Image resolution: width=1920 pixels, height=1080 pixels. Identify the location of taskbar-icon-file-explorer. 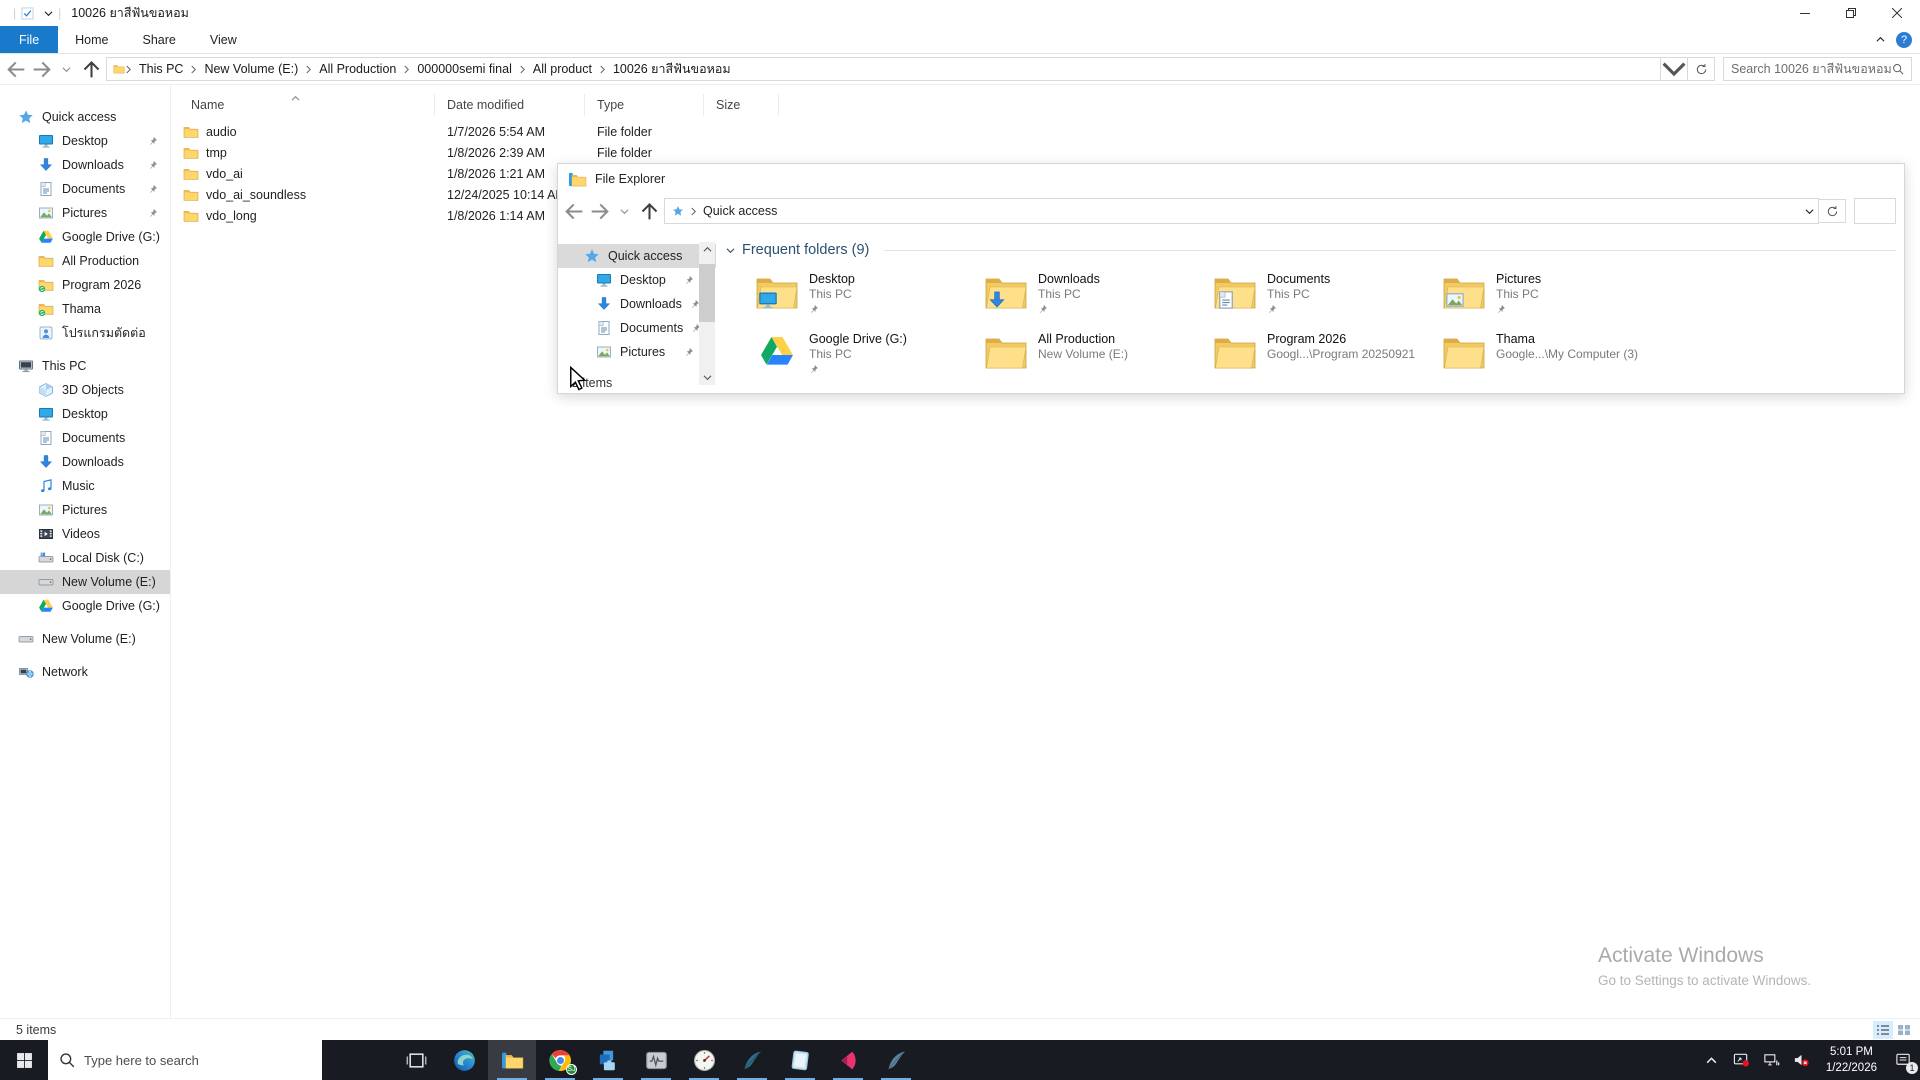
(512, 1060).